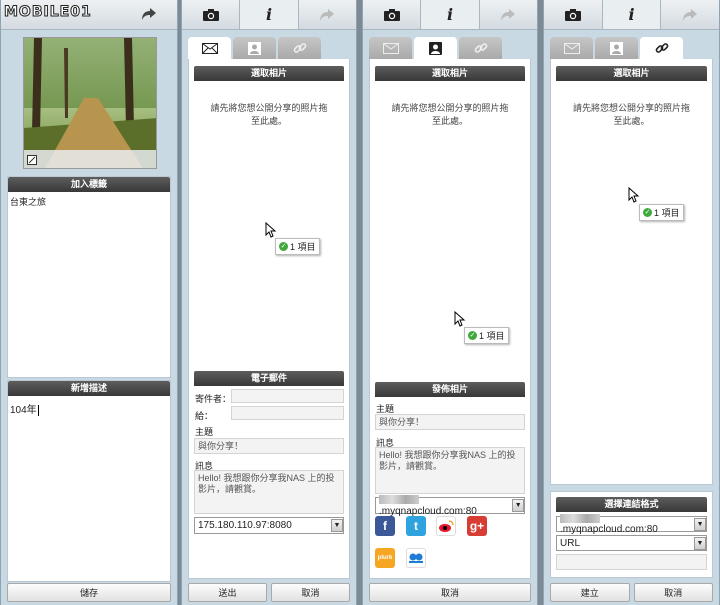  Describe the element at coordinates (450, 389) in the screenshot. I see `publish-header: 發佈相片` at that location.